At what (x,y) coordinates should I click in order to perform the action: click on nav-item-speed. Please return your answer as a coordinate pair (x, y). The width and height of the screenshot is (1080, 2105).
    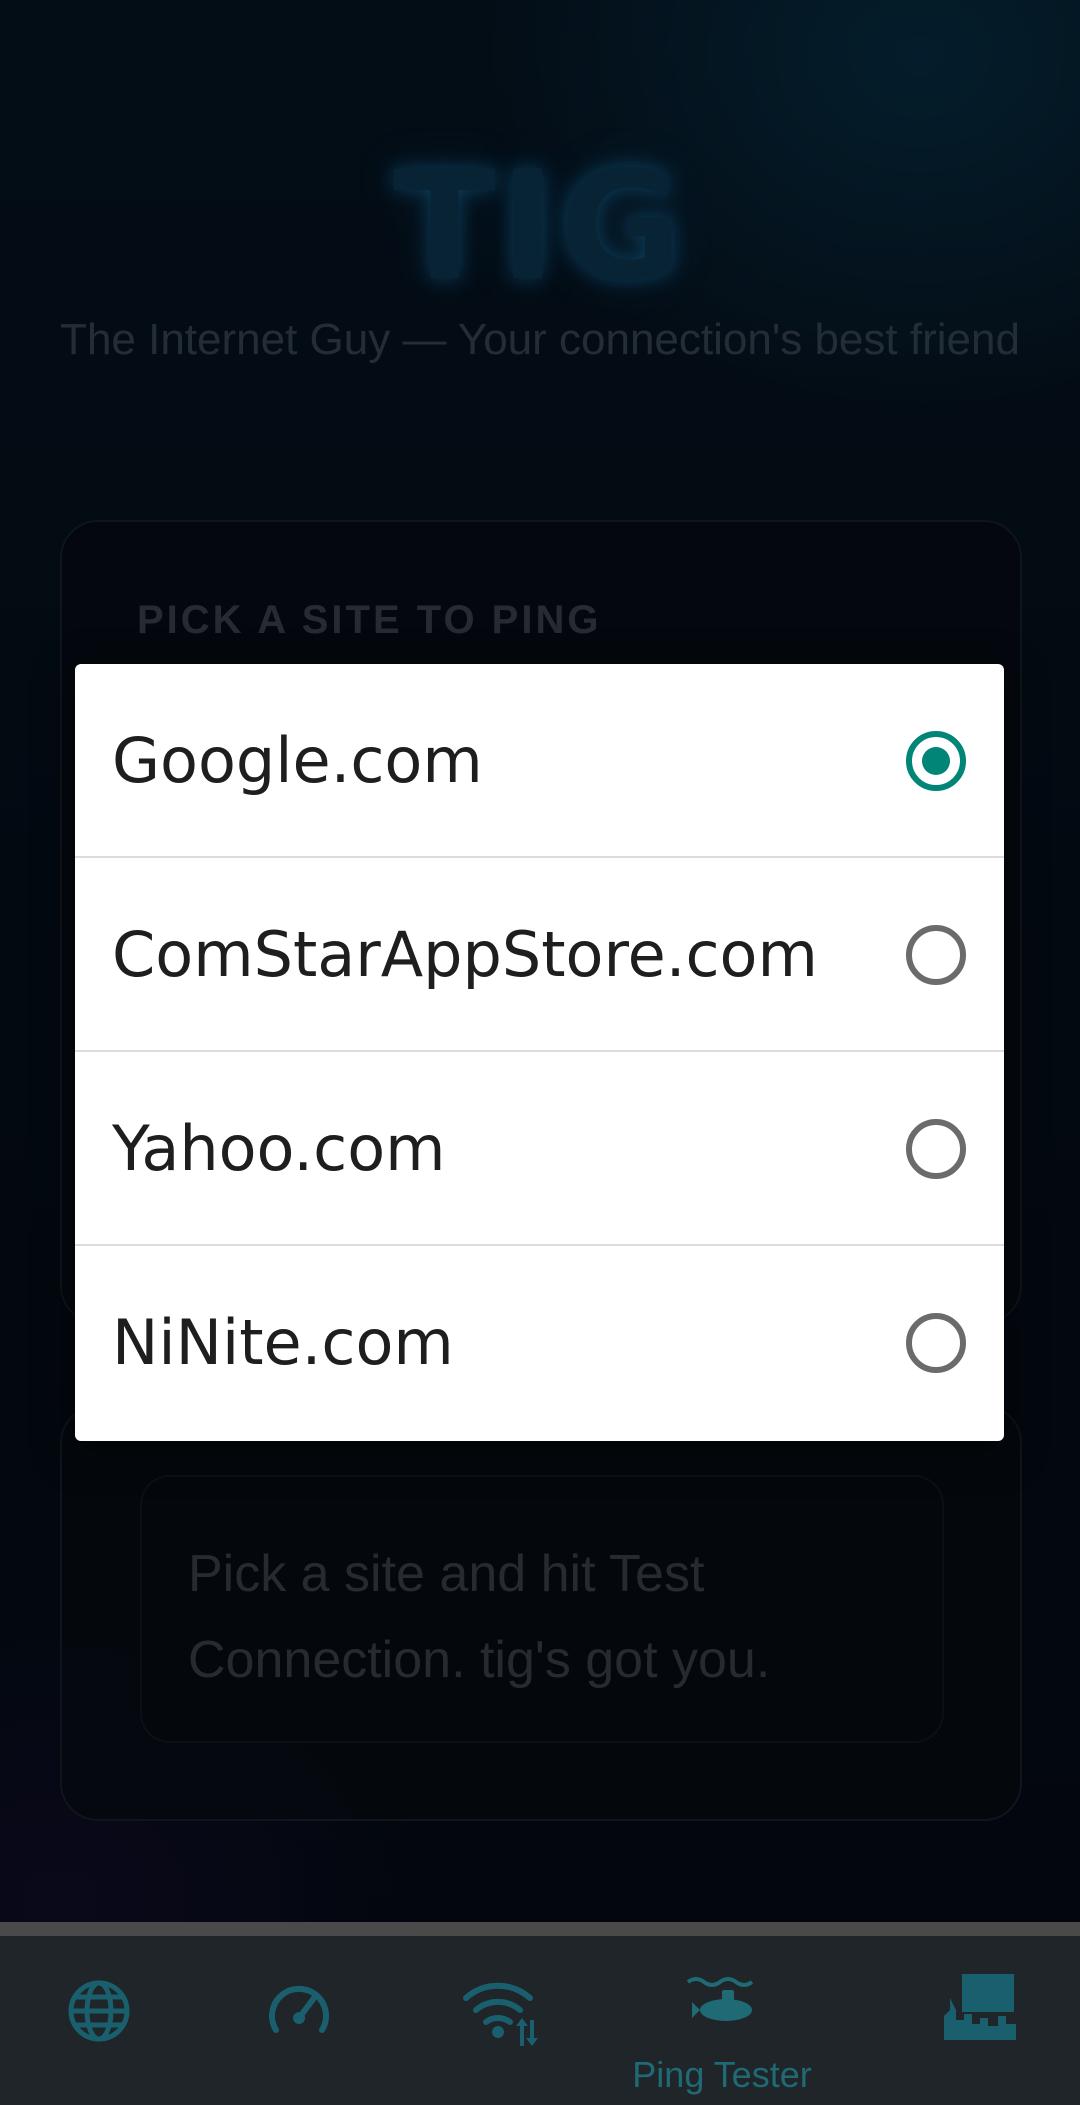
    Looking at the image, I should click on (300, 2020).